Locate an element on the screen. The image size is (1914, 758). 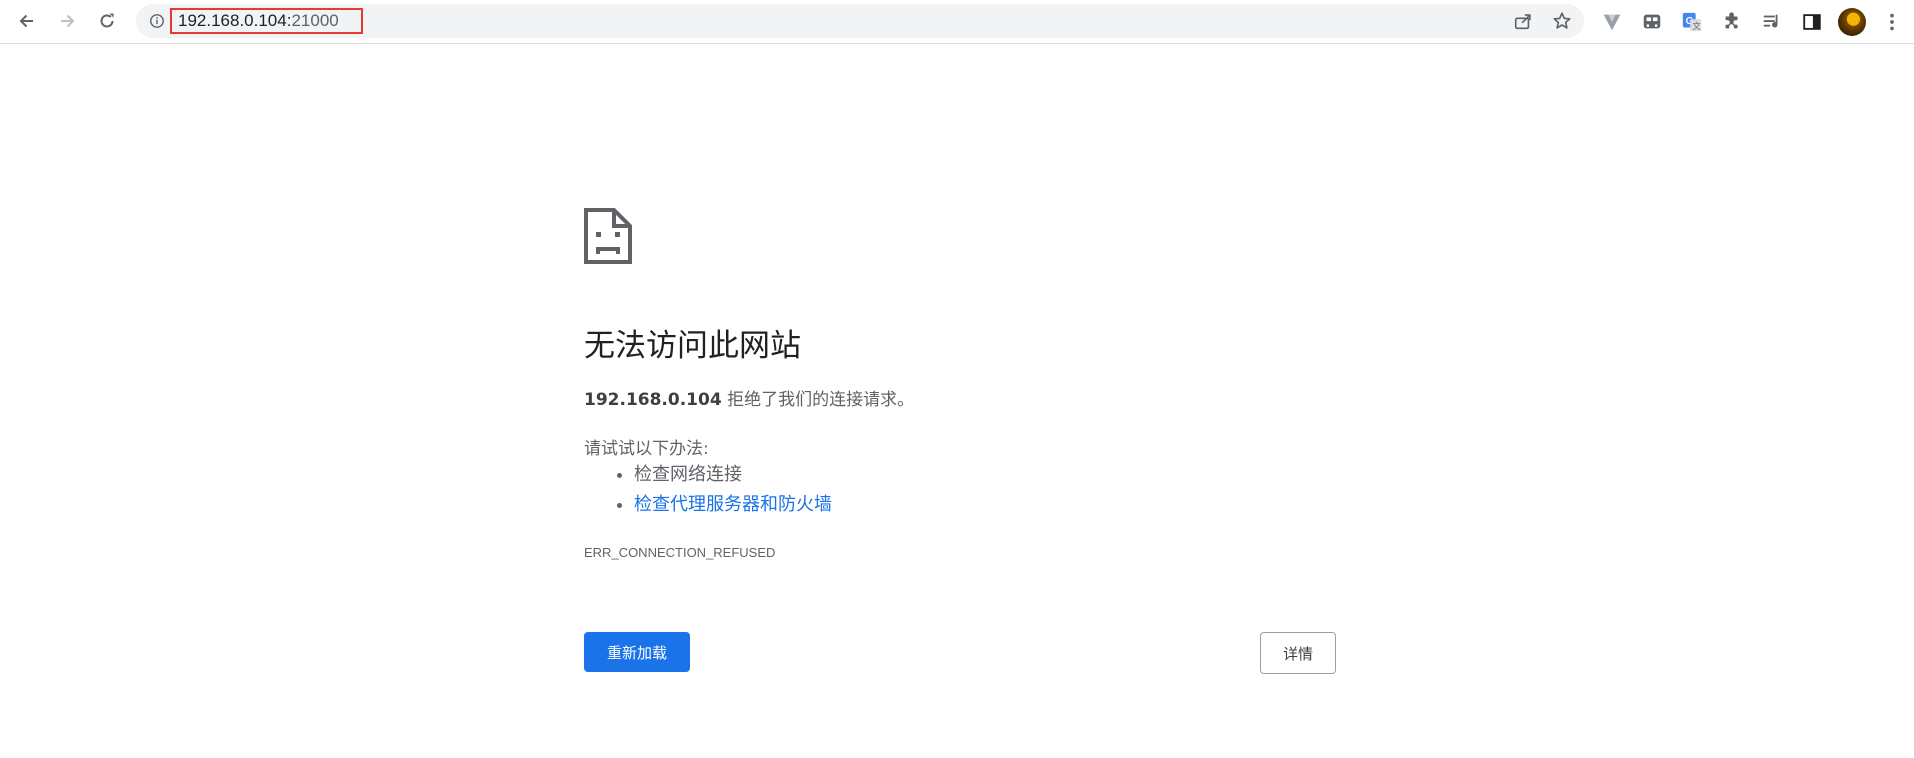
reload-page-button: 重新加载 is located at coordinates (637, 652).